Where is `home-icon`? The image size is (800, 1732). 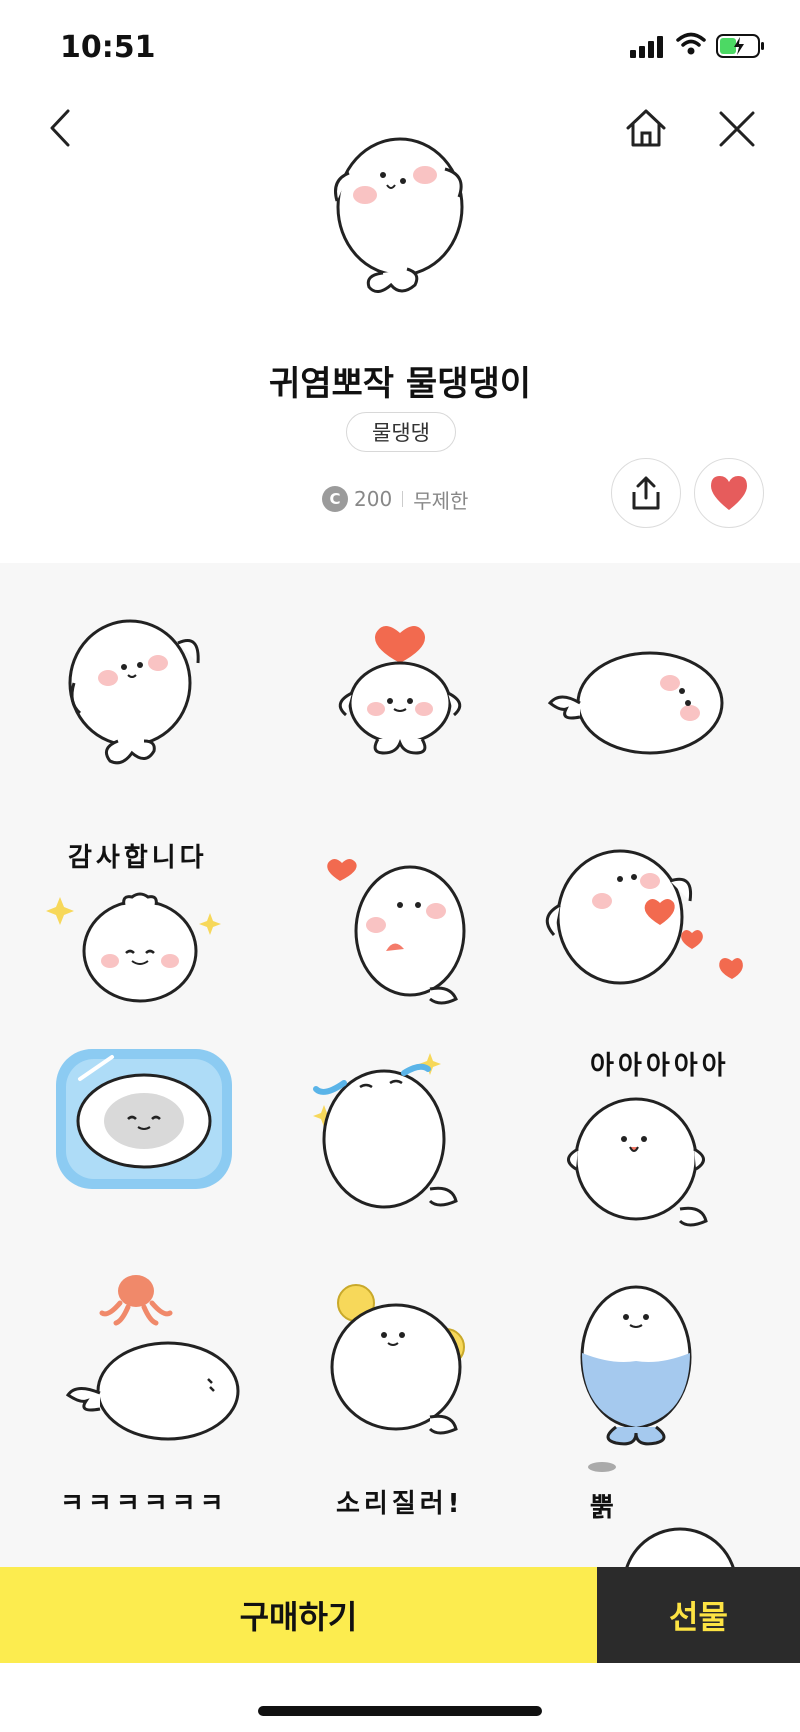
home-icon is located at coordinates (646, 128).